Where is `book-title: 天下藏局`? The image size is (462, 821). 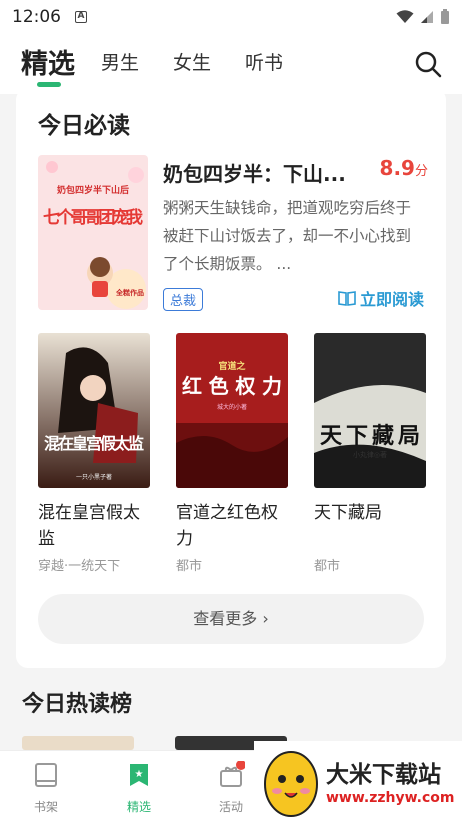 book-title: 天下藏局 is located at coordinates (370, 513).